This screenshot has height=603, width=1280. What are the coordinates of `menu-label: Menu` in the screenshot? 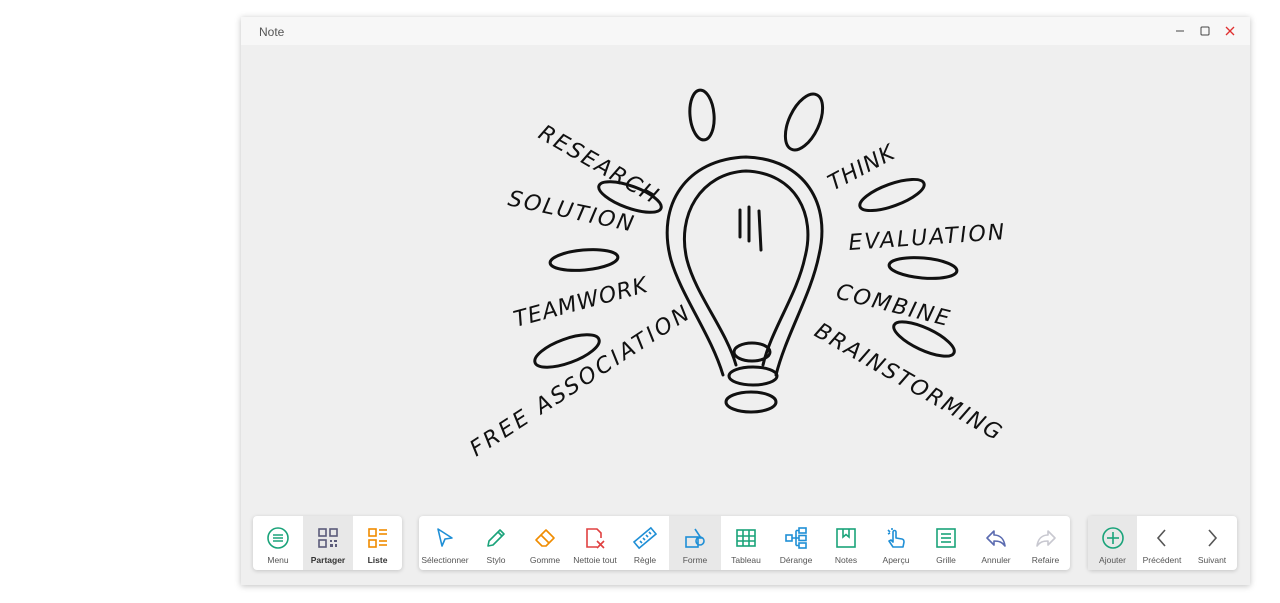 It's located at (278, 560).